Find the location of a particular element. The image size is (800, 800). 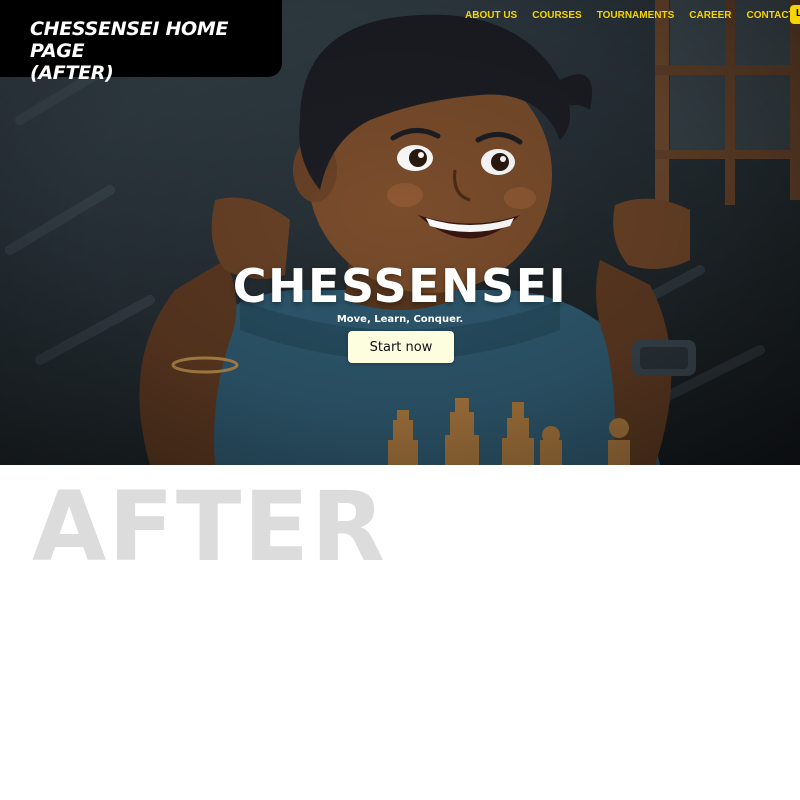

nav-login-button: L is located at coordinates (795, 14).